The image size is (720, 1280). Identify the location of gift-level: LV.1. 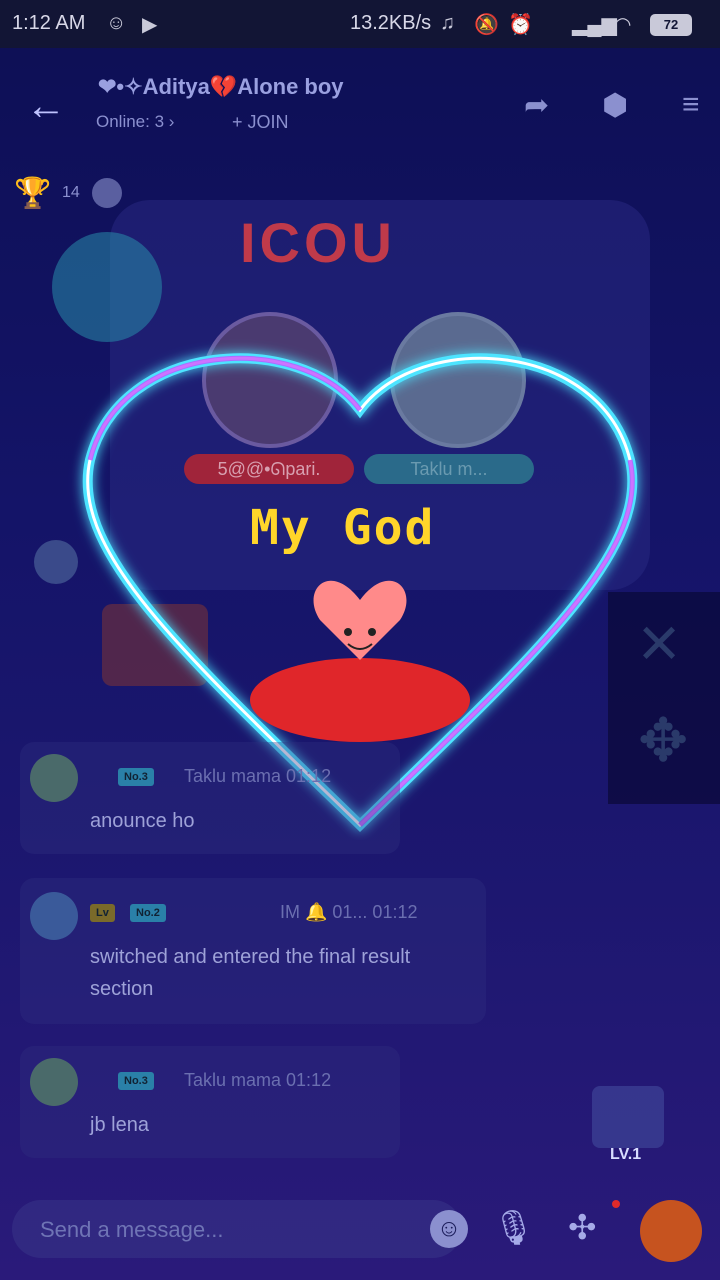
(626, 1154).